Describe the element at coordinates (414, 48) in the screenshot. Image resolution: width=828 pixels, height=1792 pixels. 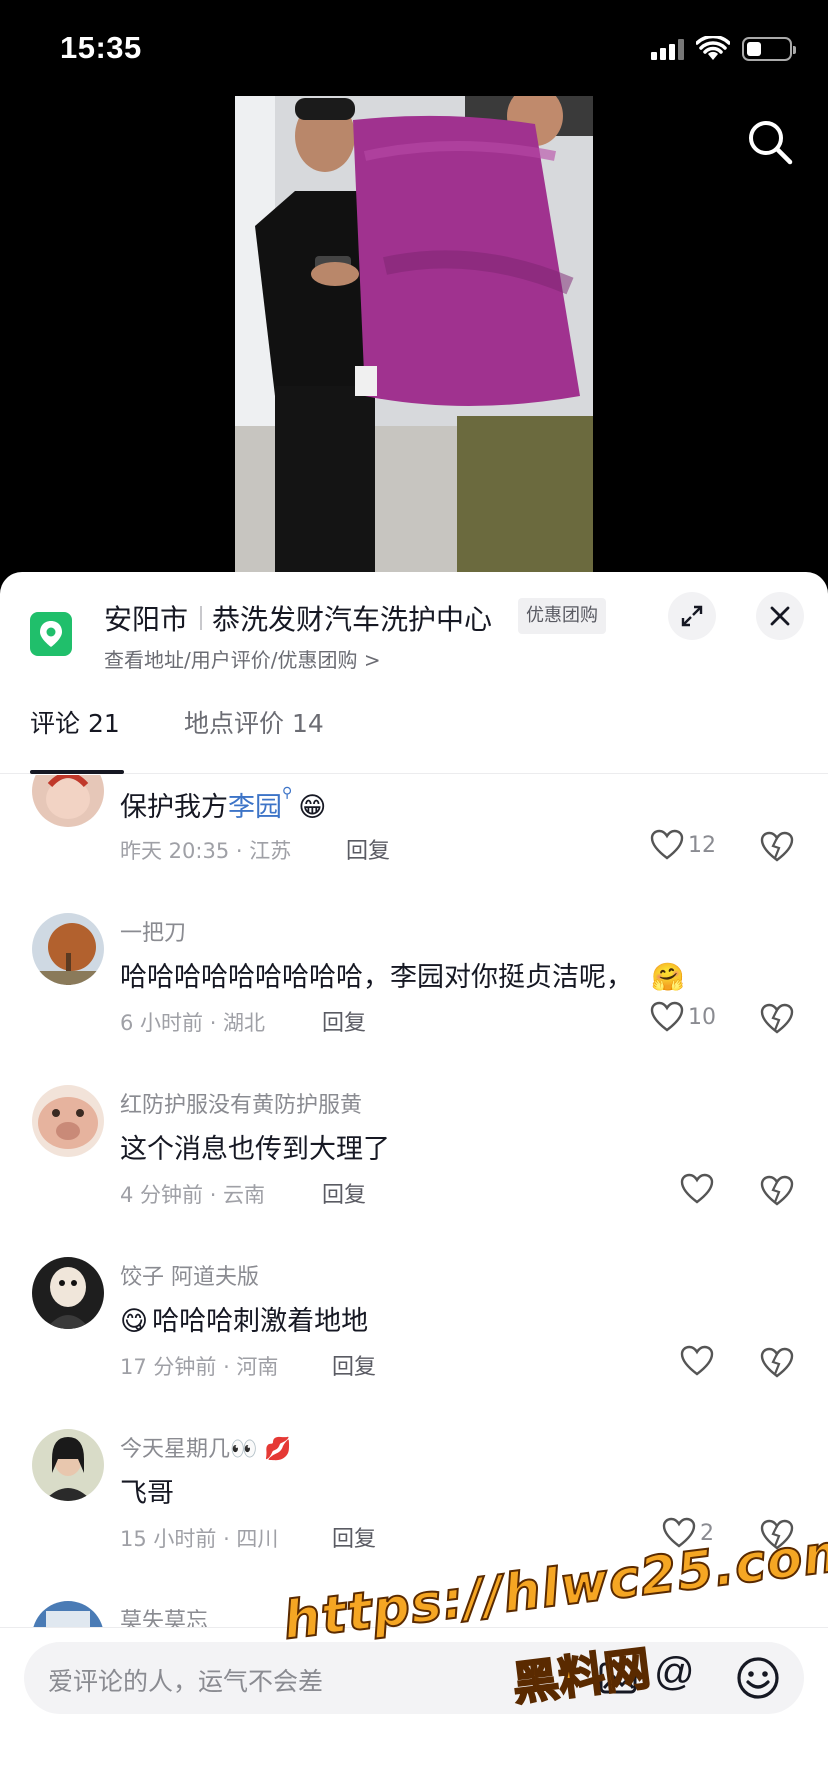
I see `status-bar: 15:35` at that location.